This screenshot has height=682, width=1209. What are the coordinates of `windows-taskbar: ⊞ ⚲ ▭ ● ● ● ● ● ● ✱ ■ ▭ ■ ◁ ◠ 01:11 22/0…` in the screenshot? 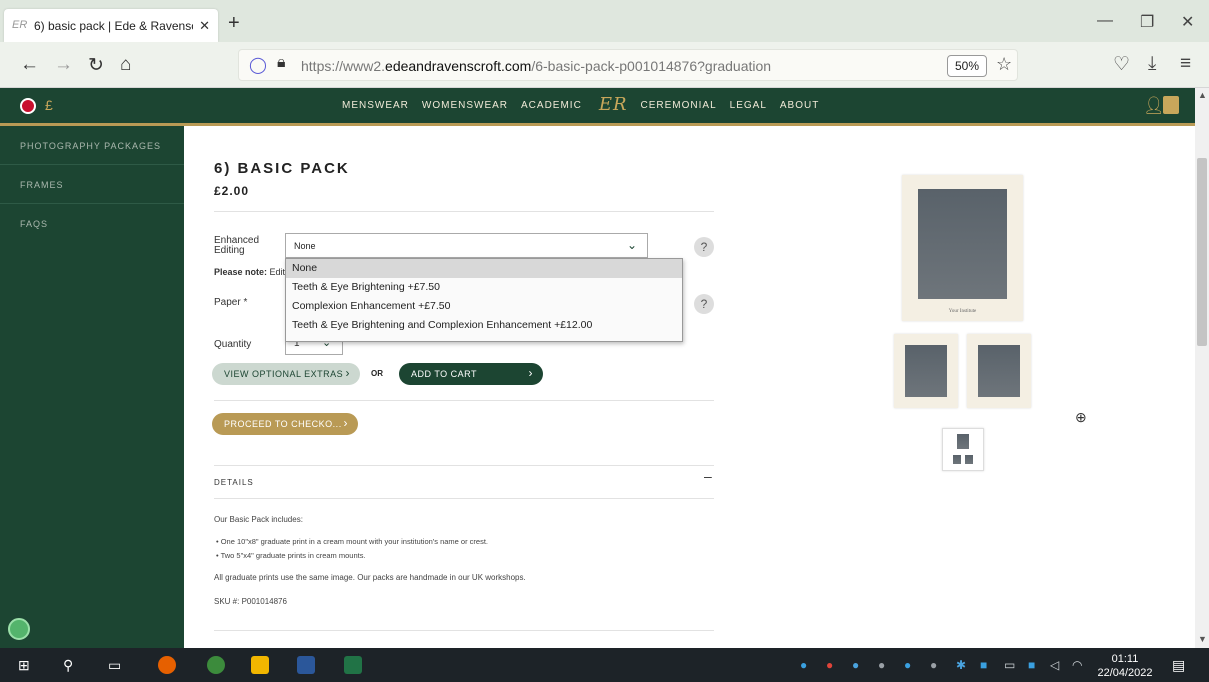 It's located at (604, 665).